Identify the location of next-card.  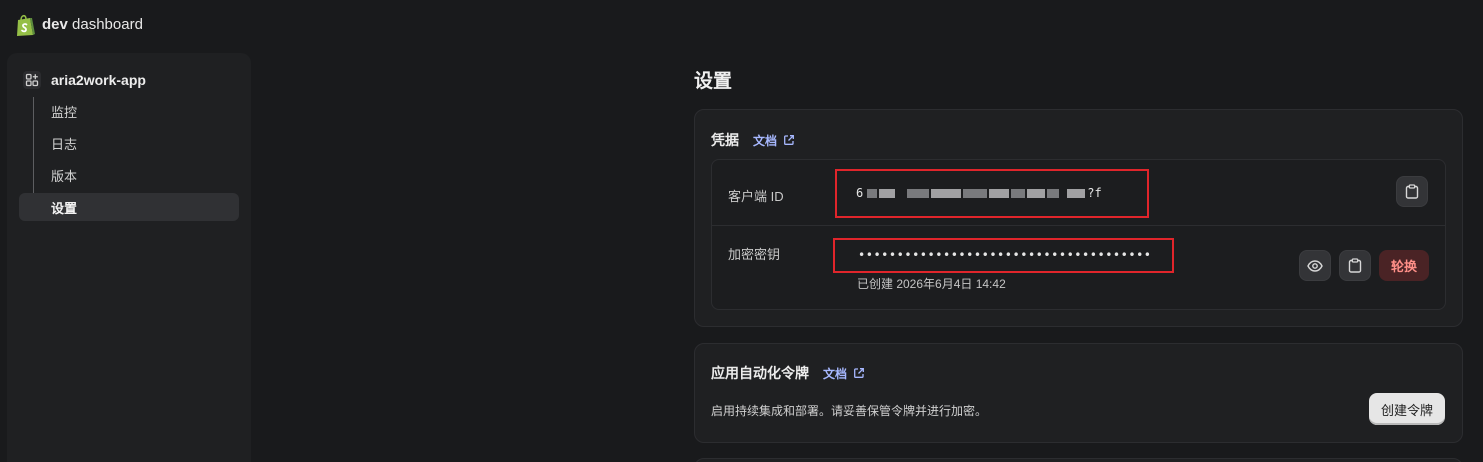
(1078, 460).